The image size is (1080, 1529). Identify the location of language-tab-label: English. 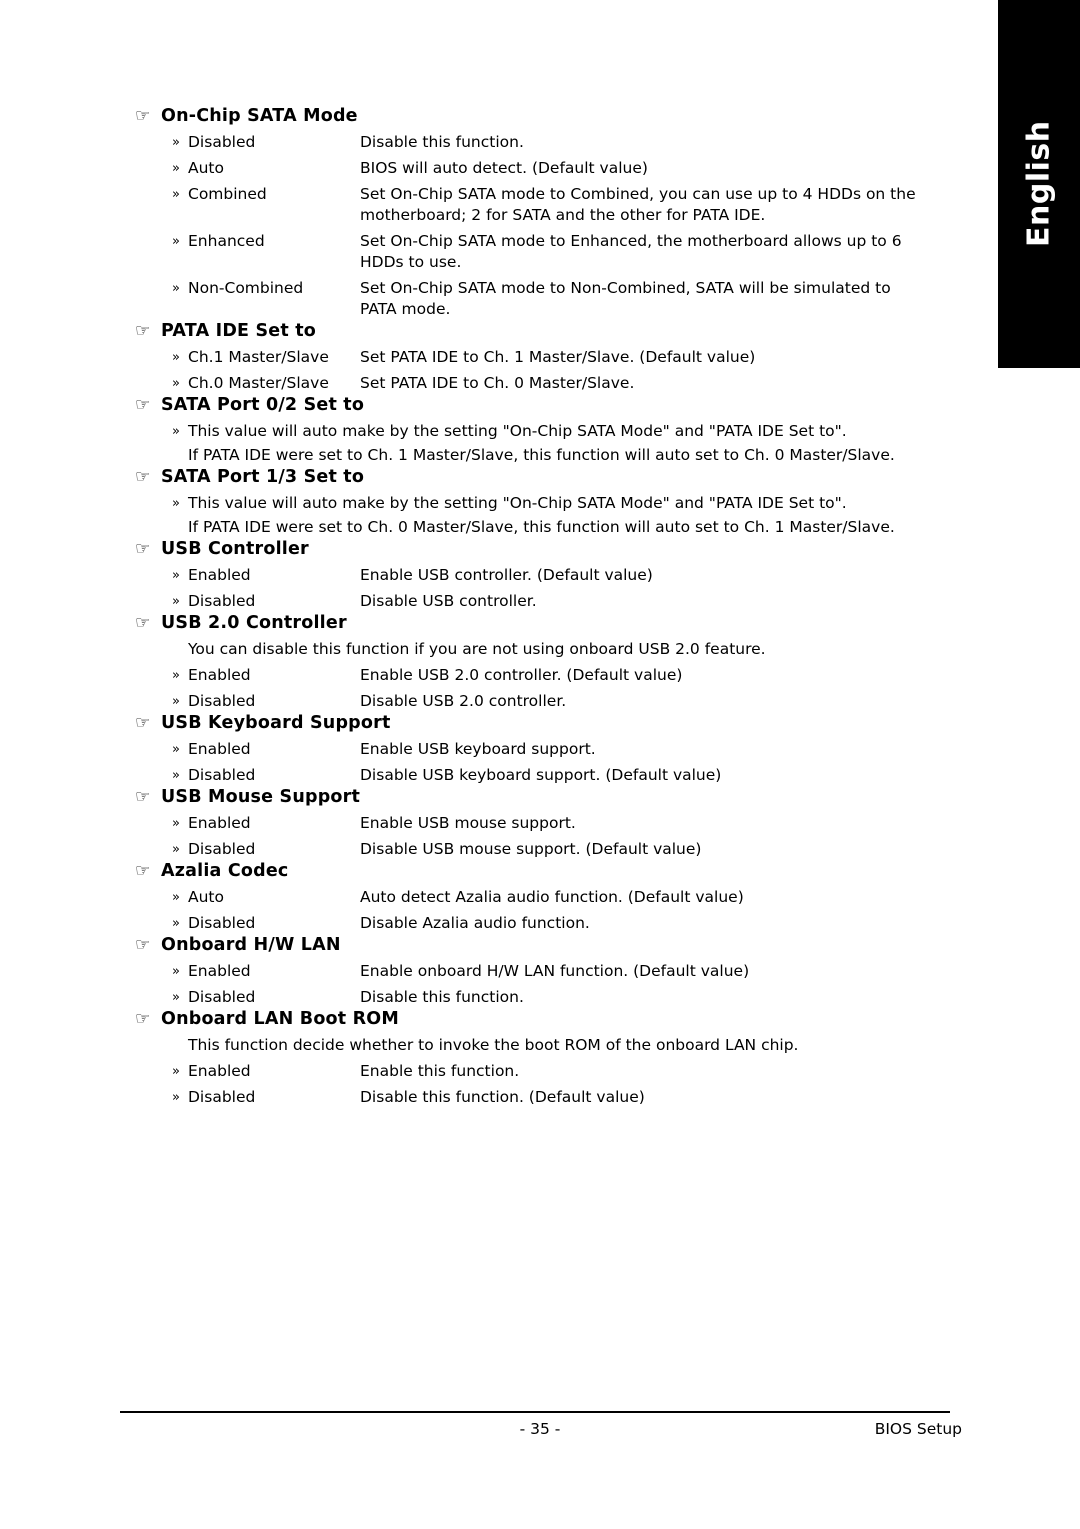
(1039, 184).